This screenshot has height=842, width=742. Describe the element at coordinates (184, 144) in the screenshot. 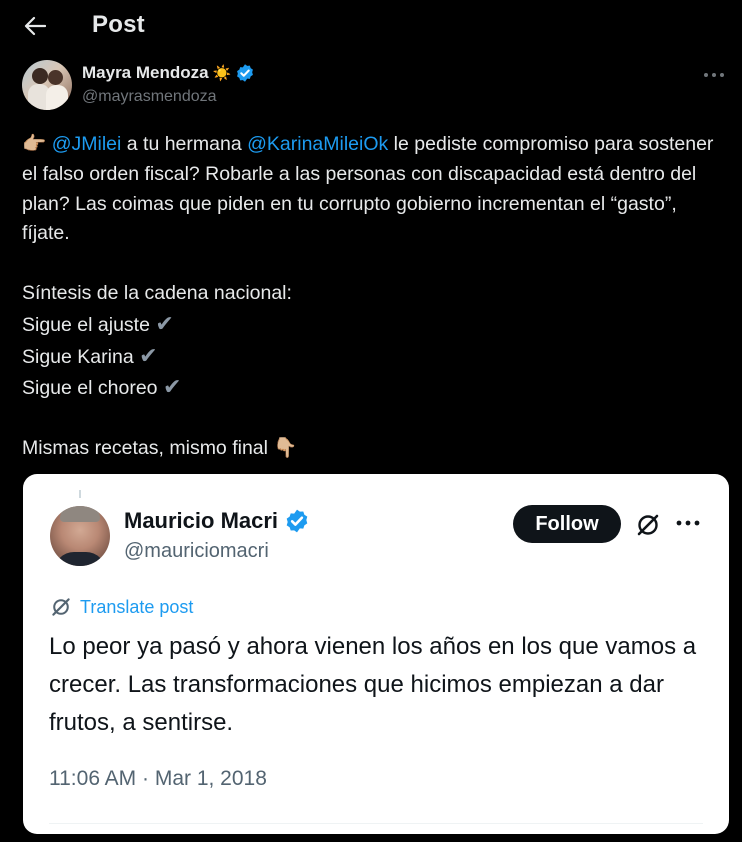

I see `post-text-part1: a tu hermana` at that location.